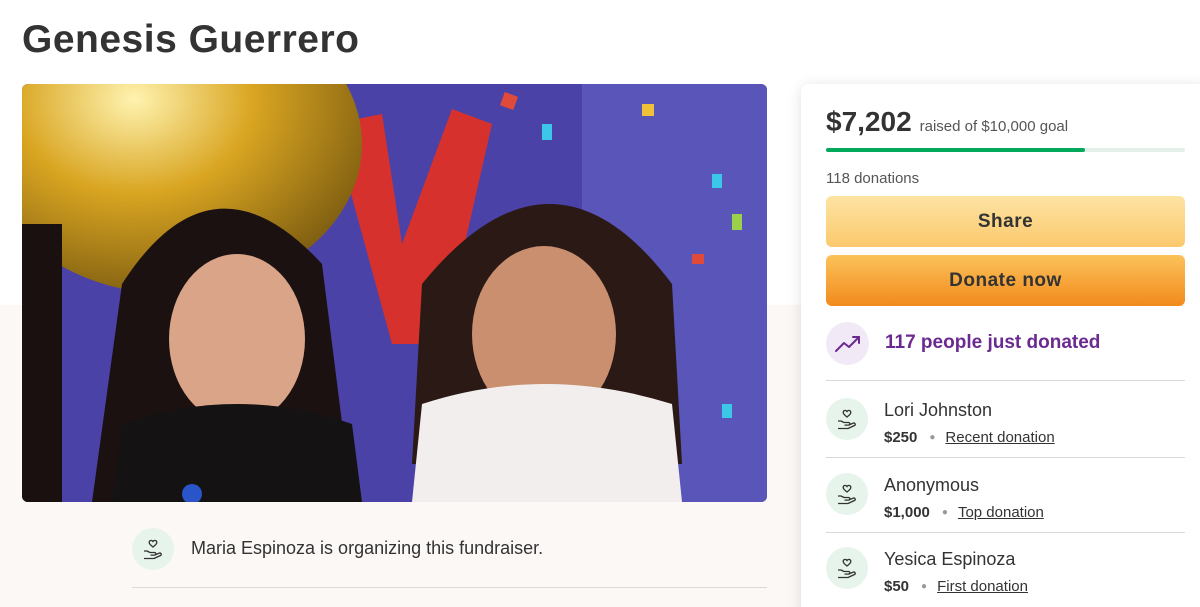 This screenshot has height=607, width=1200. I want to click on trending-badge, so click(847, 343).